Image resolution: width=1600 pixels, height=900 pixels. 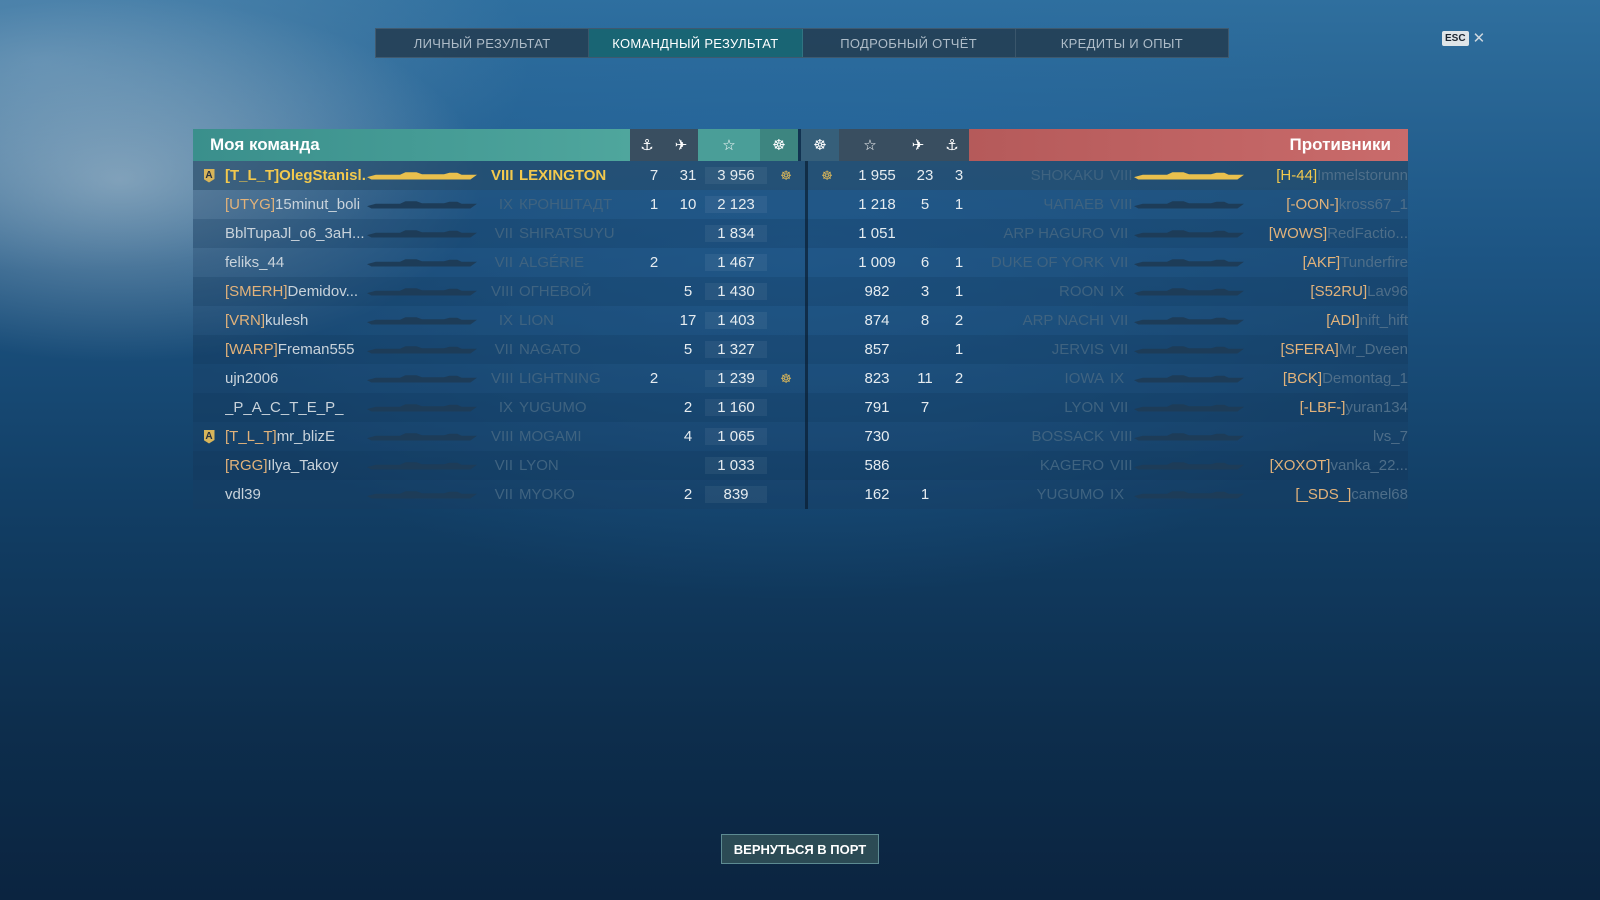 What do you see at coordinates (1053, 233) in the screenshot?
I see `enemy-ship-name: ARP HAGURO` at bounding box center [1053, 233].